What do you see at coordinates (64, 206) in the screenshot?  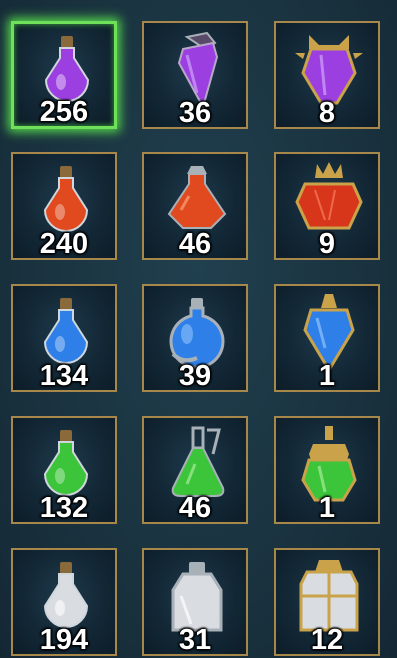 I see `slot-small-red-potion: 240` at bounding box center [64, 206].